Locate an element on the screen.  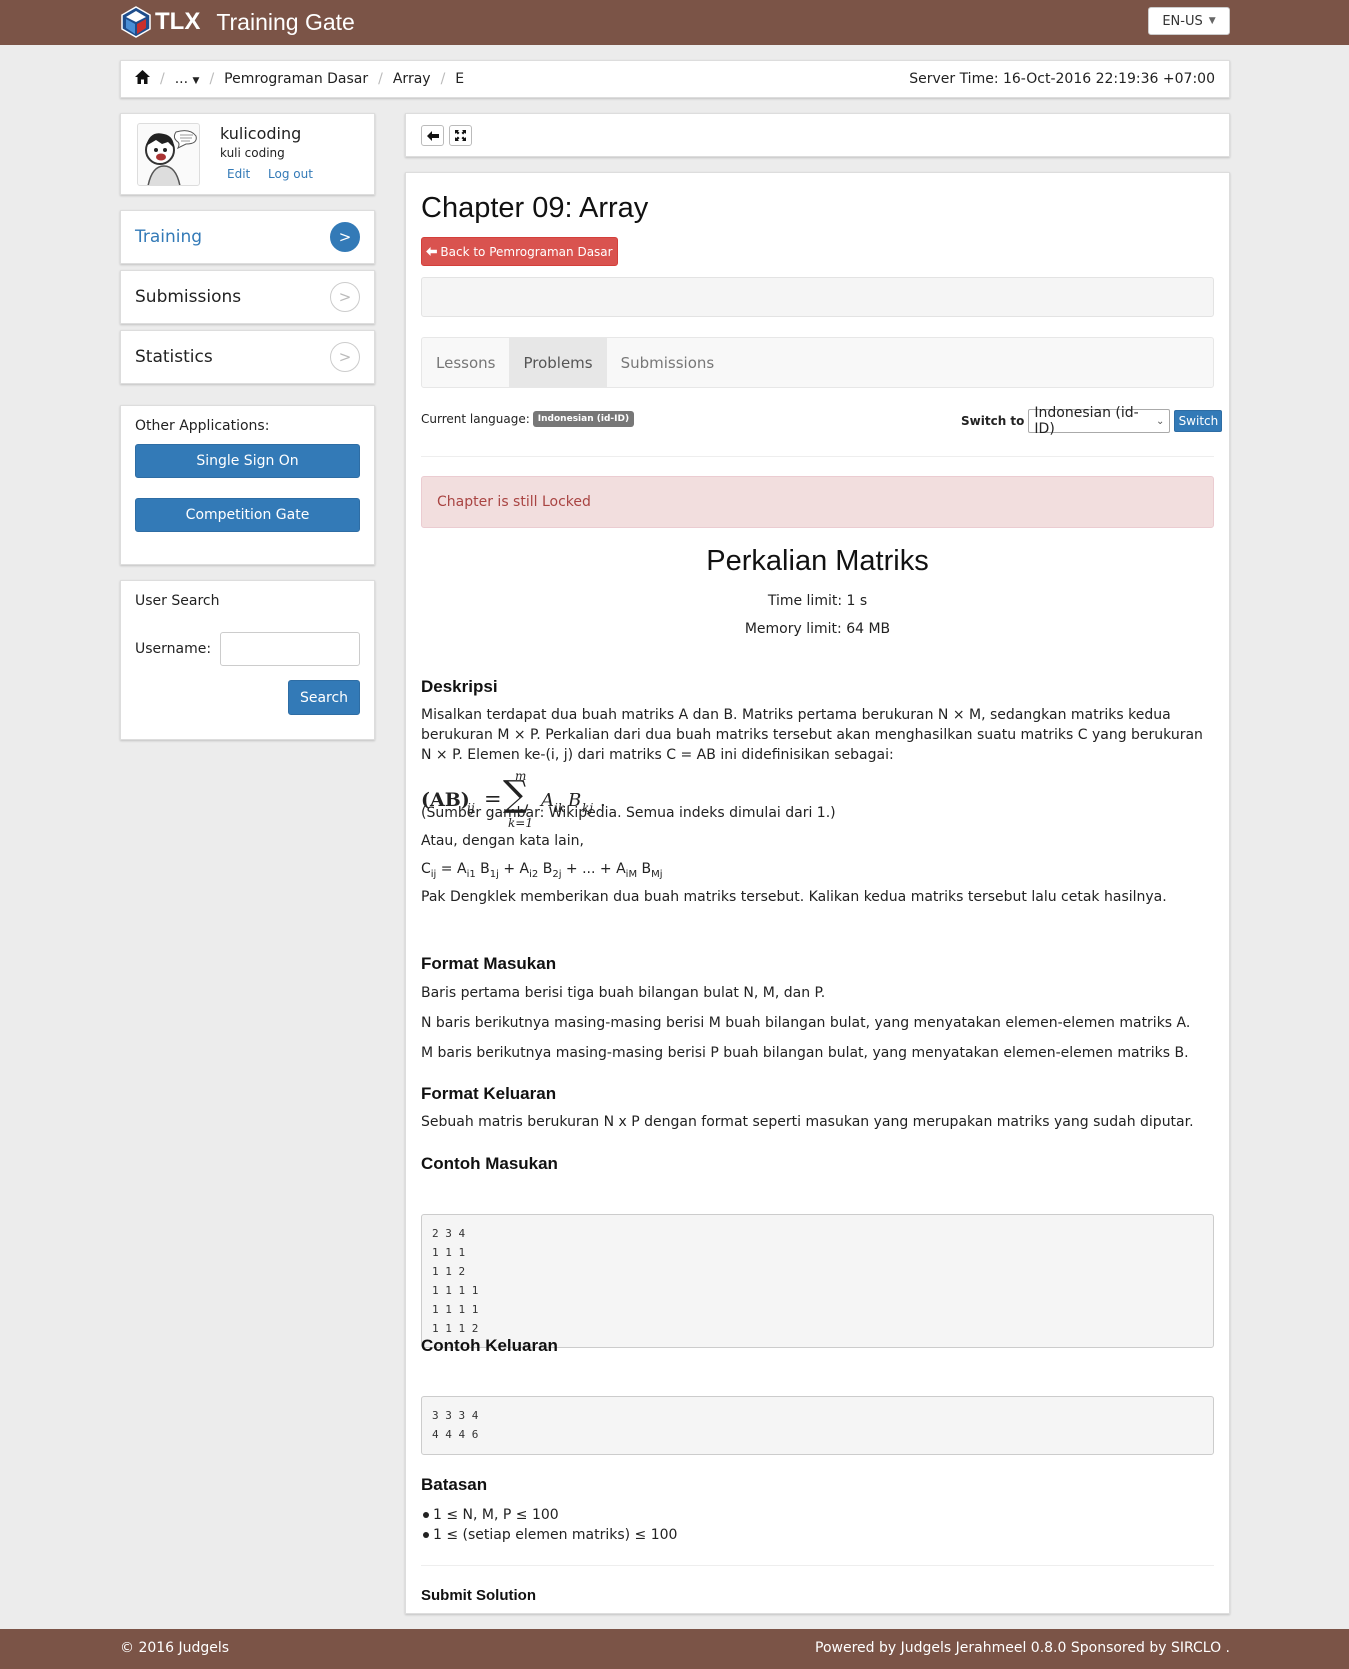
sidebar-item-label: Submissions is located at coordinates (188, 297).